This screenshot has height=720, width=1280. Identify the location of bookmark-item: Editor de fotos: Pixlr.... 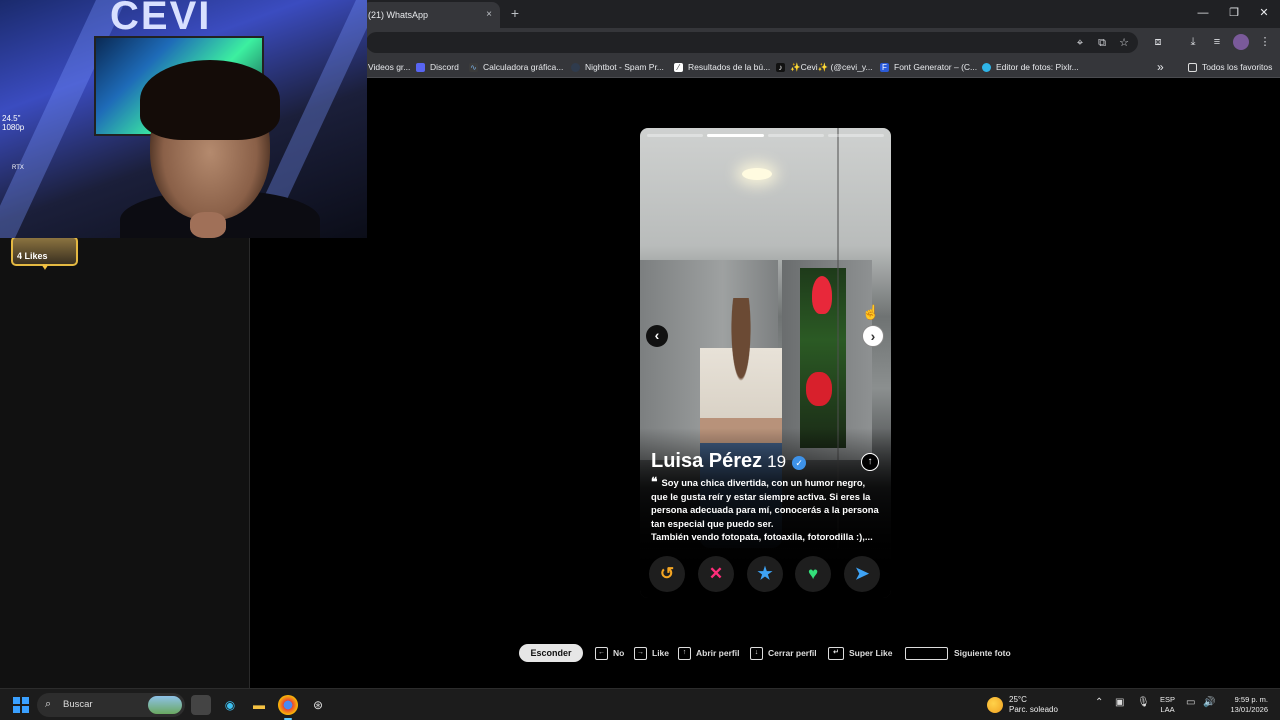
(1030, 67).